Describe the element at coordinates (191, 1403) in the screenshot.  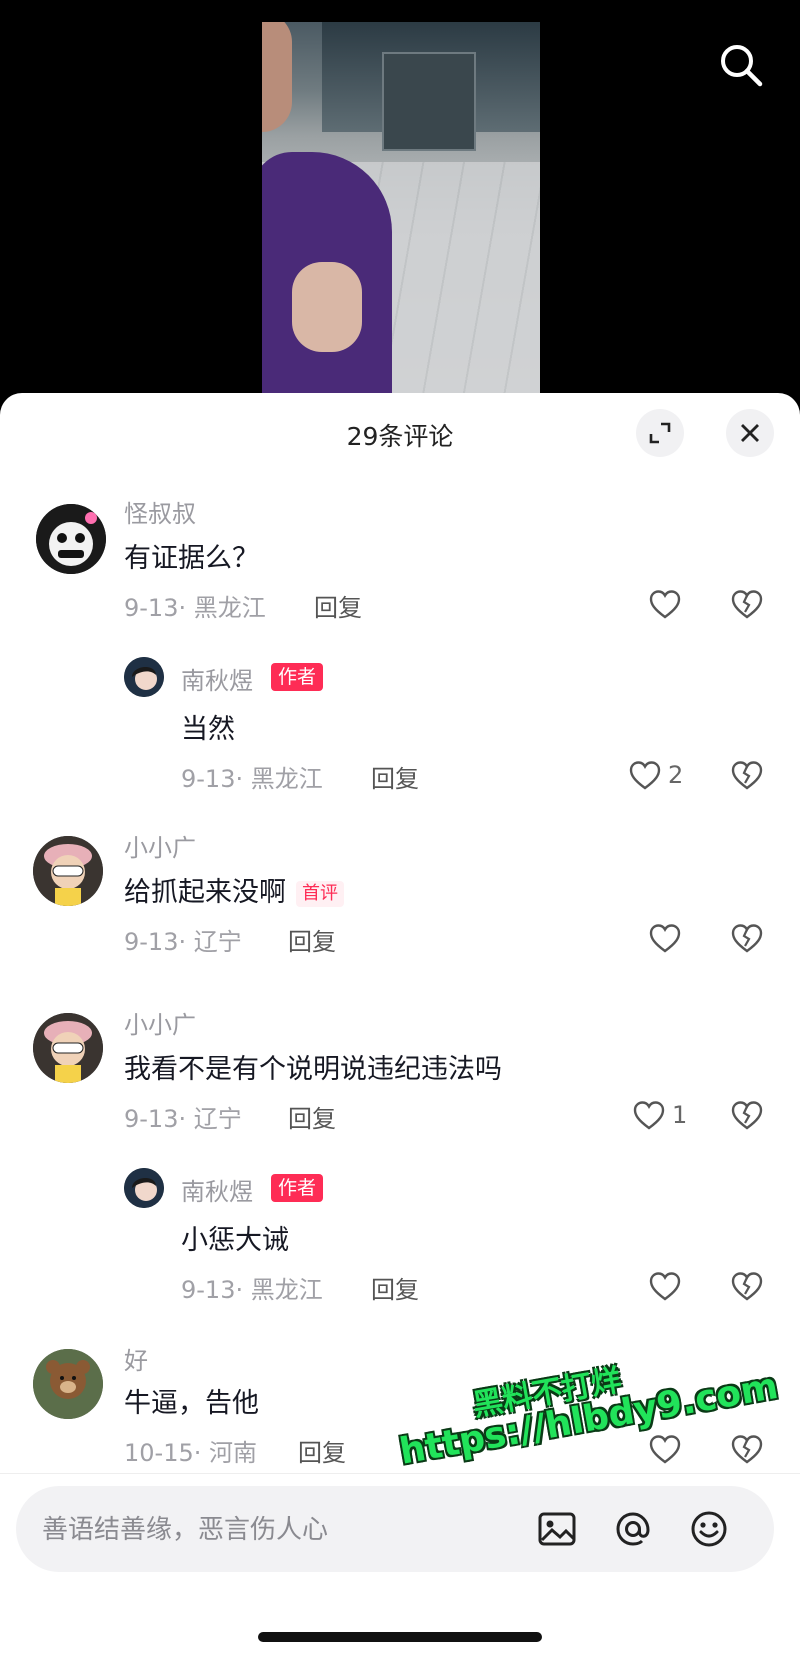
I see `comment-text: 牛逼，告他` at that location.